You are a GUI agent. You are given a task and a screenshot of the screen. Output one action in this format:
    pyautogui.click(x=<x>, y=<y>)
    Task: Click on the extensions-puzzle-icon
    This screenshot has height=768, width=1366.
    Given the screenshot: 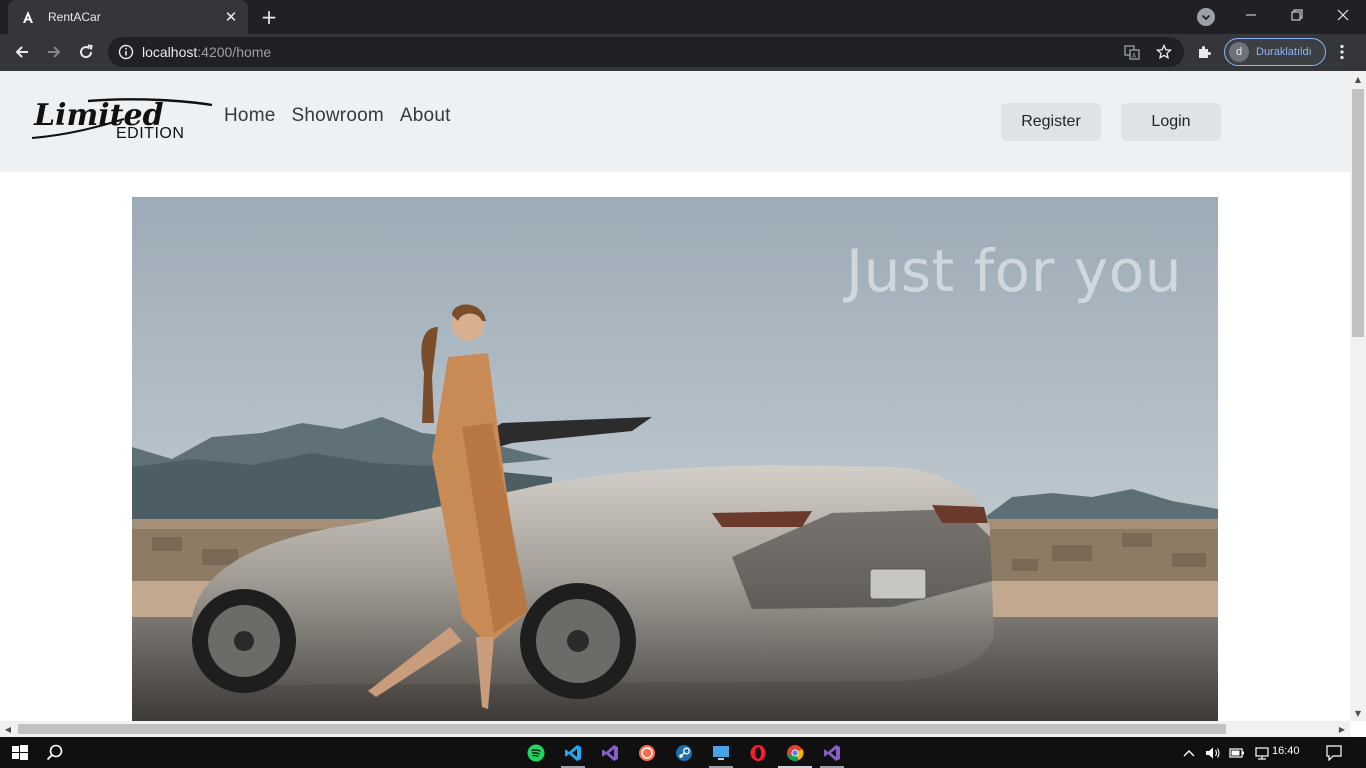 What is the action you would take?
    pyautogui.click(x=1204, y=52)
    